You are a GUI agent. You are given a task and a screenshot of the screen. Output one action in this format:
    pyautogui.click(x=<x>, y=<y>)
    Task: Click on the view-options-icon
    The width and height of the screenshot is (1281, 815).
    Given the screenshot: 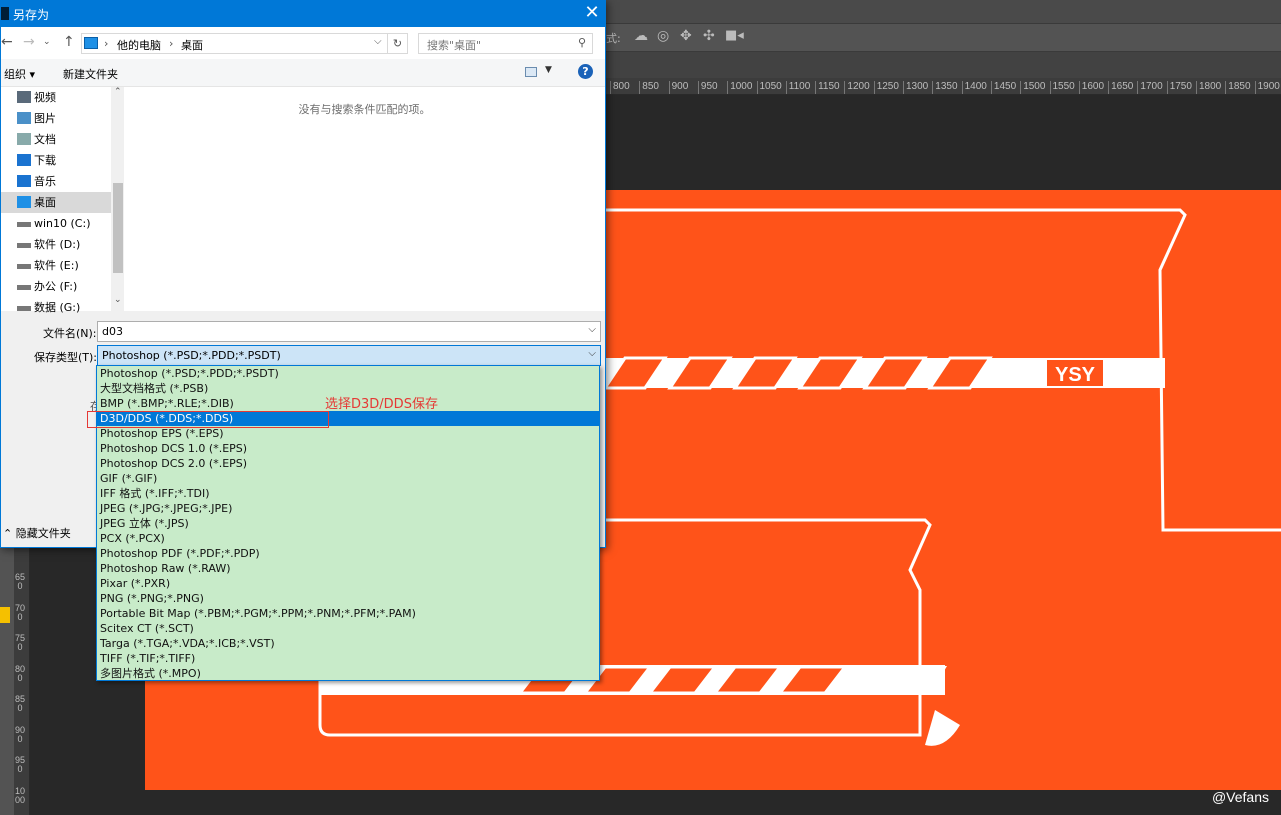 What is the action you would take?
    pyautogui.click(x=531, y=72)
    